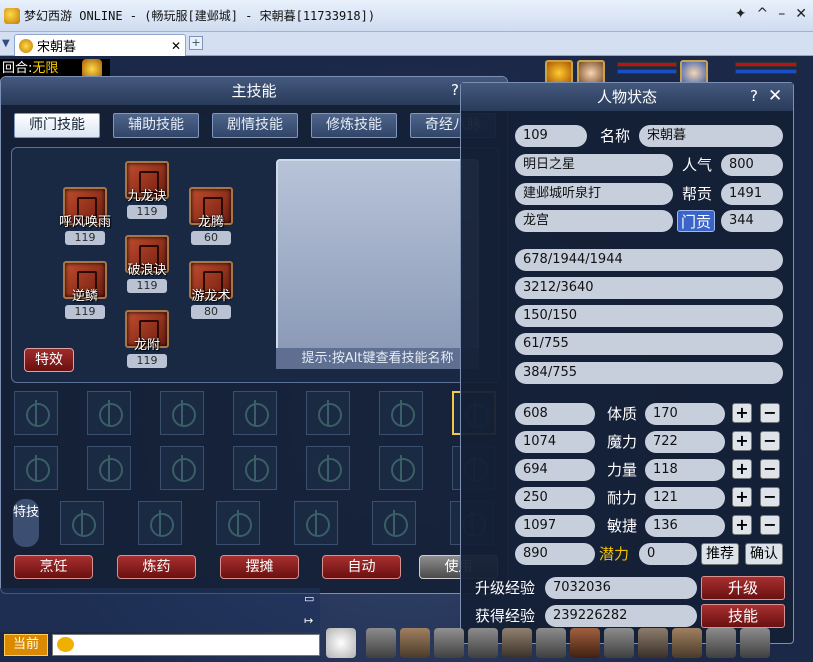  What do you see at coordinates (361, 567) in the screenshot?
I see `auto-button: 自动` at bounding box center [361, 567].